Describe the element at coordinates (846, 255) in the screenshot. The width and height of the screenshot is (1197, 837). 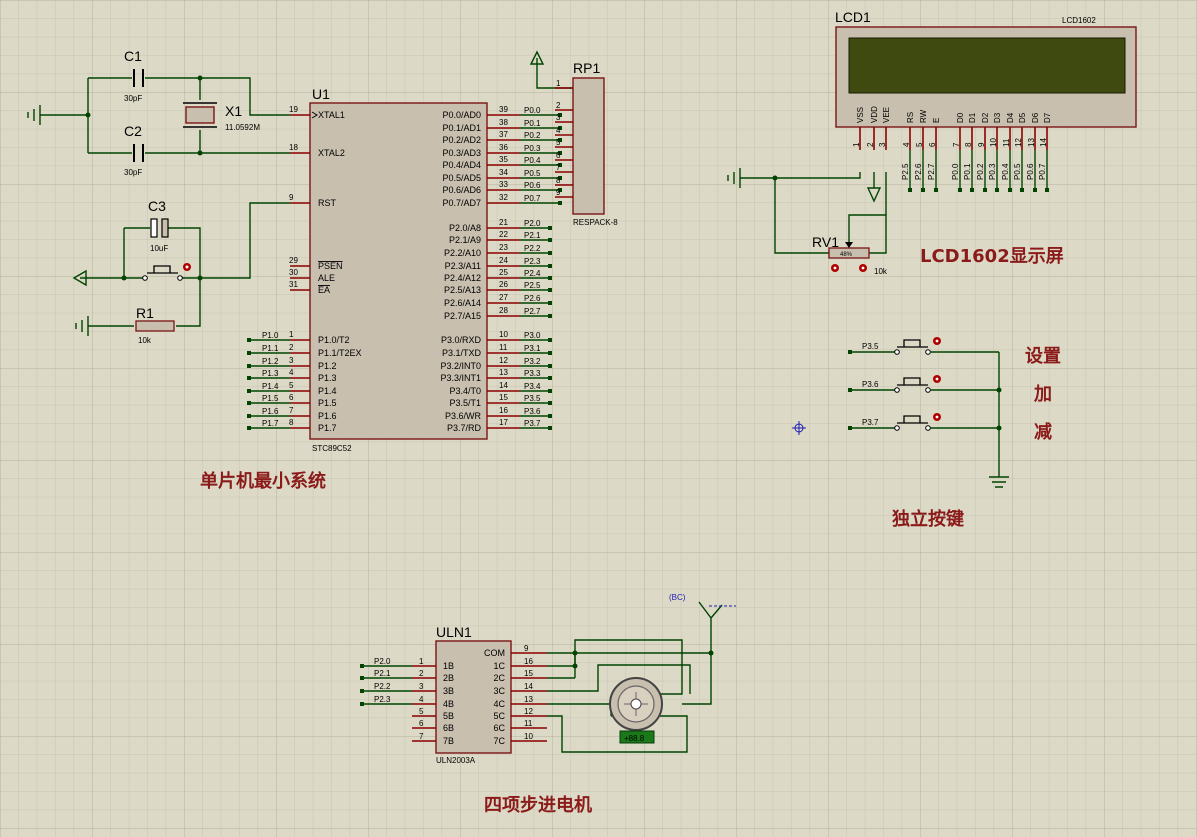
I see `rv1-percent: 48%` at that location.